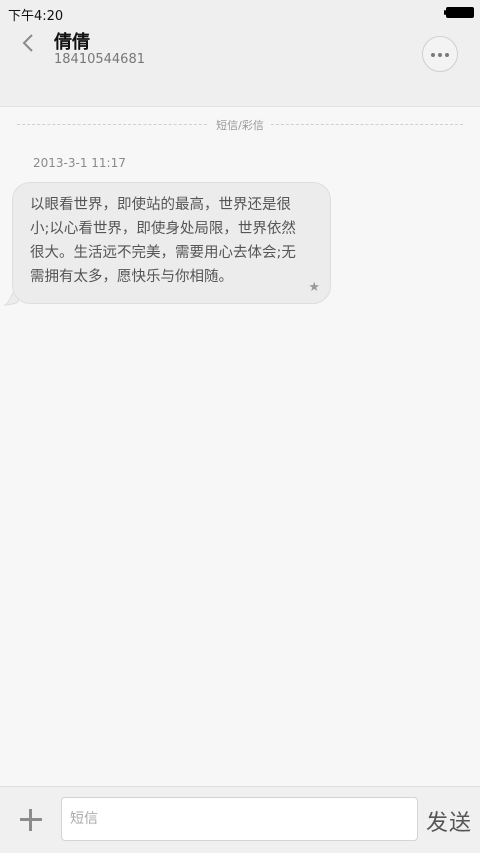  I want to click on compose-bar: 发送, so click(240, 819).